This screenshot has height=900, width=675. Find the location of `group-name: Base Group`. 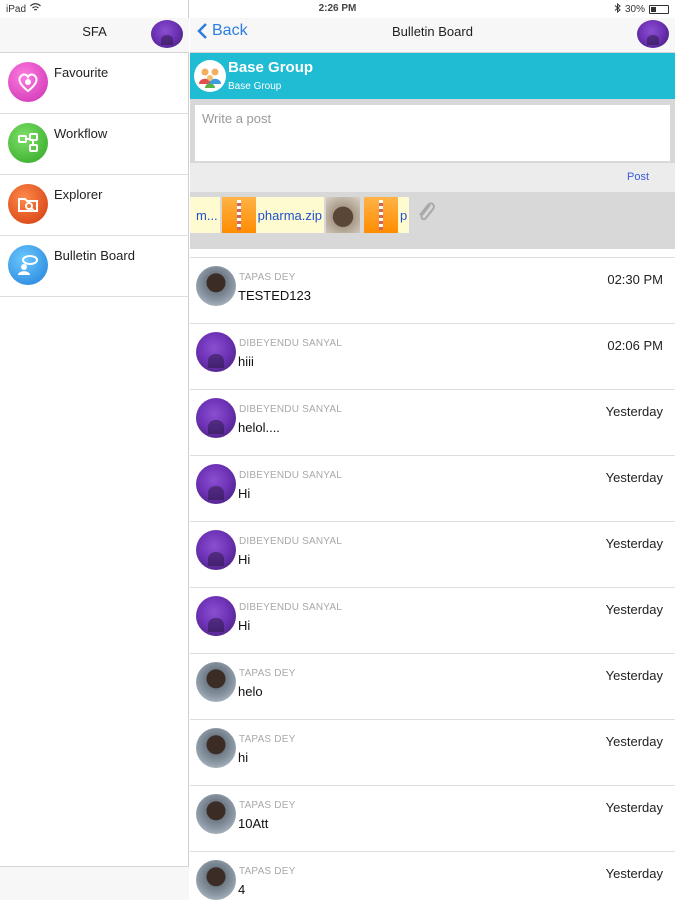

group-name: Base Group is located at coordinates (271, 67).